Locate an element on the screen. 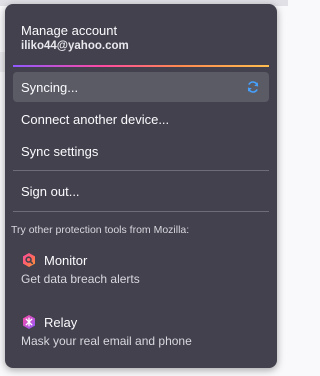  account-gradient-divider is located at coordinates (141, 66).